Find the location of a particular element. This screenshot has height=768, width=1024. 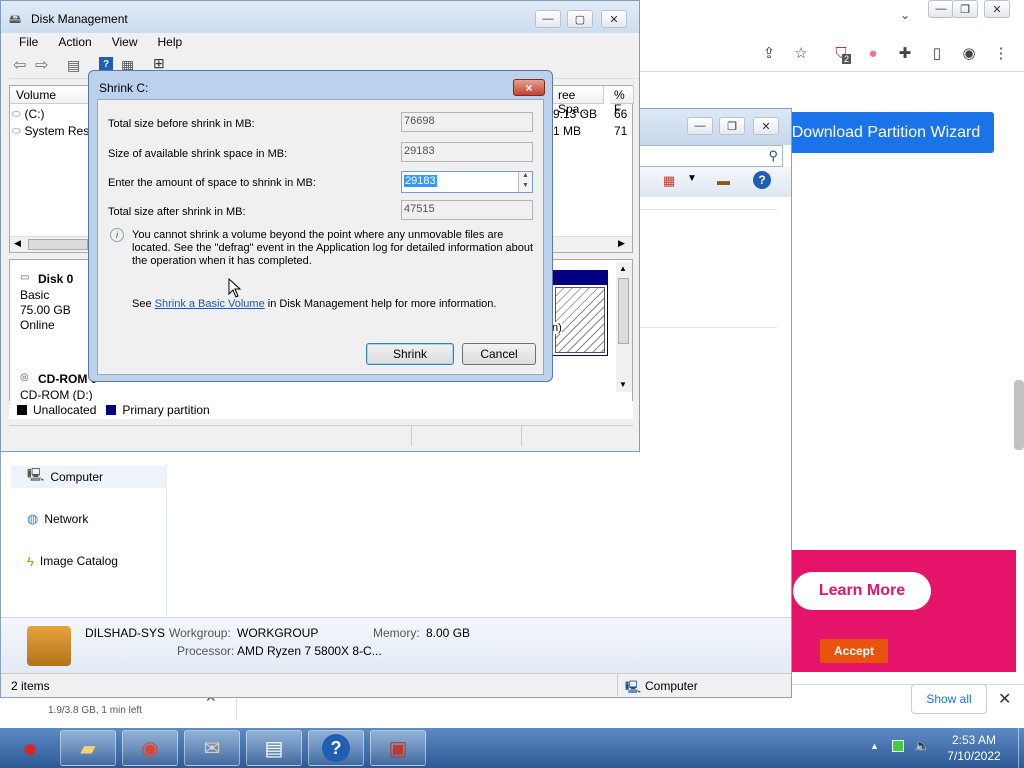

menu-help: Help is located at coordinates (170, 43).